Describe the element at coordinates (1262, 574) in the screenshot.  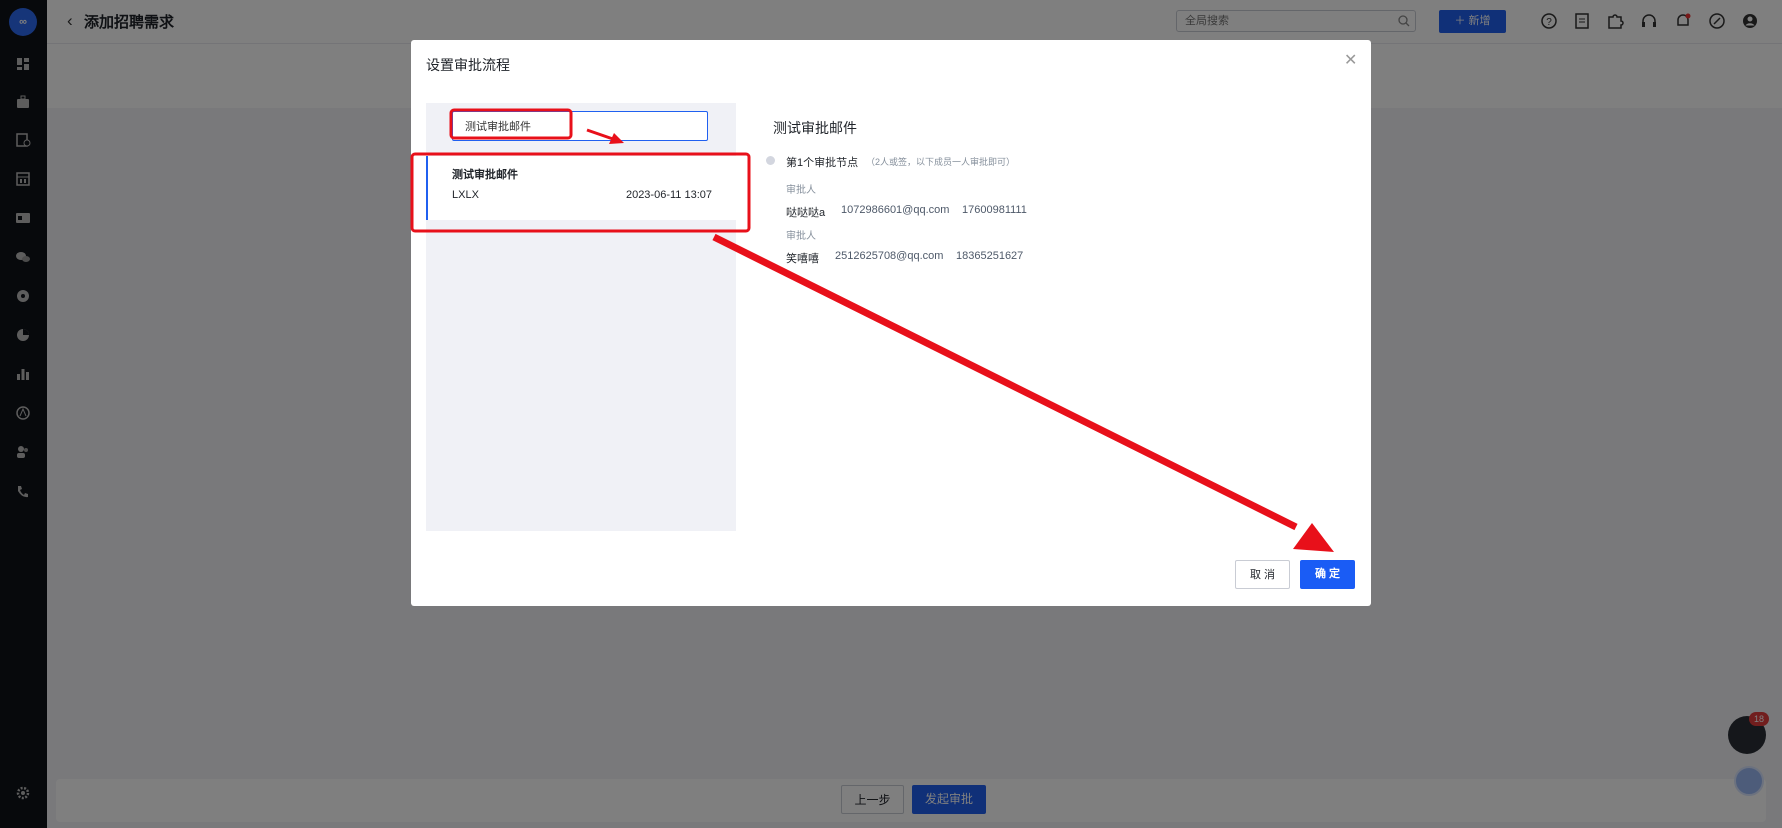
I see `cancel-button: 取 消` at that location.